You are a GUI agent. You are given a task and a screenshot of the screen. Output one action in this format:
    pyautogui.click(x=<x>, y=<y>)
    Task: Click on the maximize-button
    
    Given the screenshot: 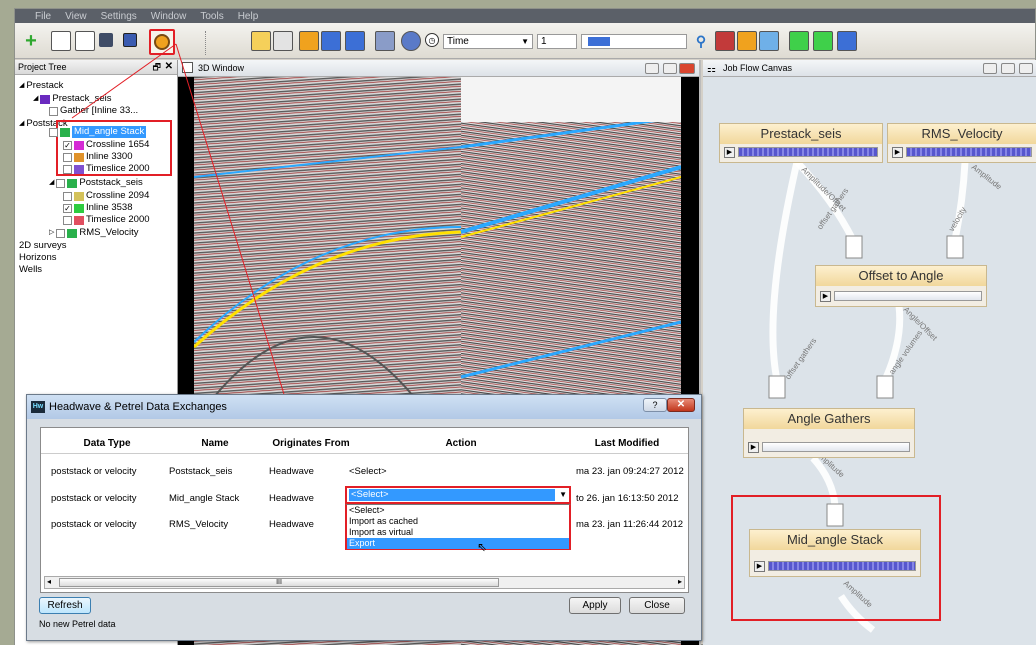 What is the action you would take?
    pyautogui.click(x=670, y=68)
    